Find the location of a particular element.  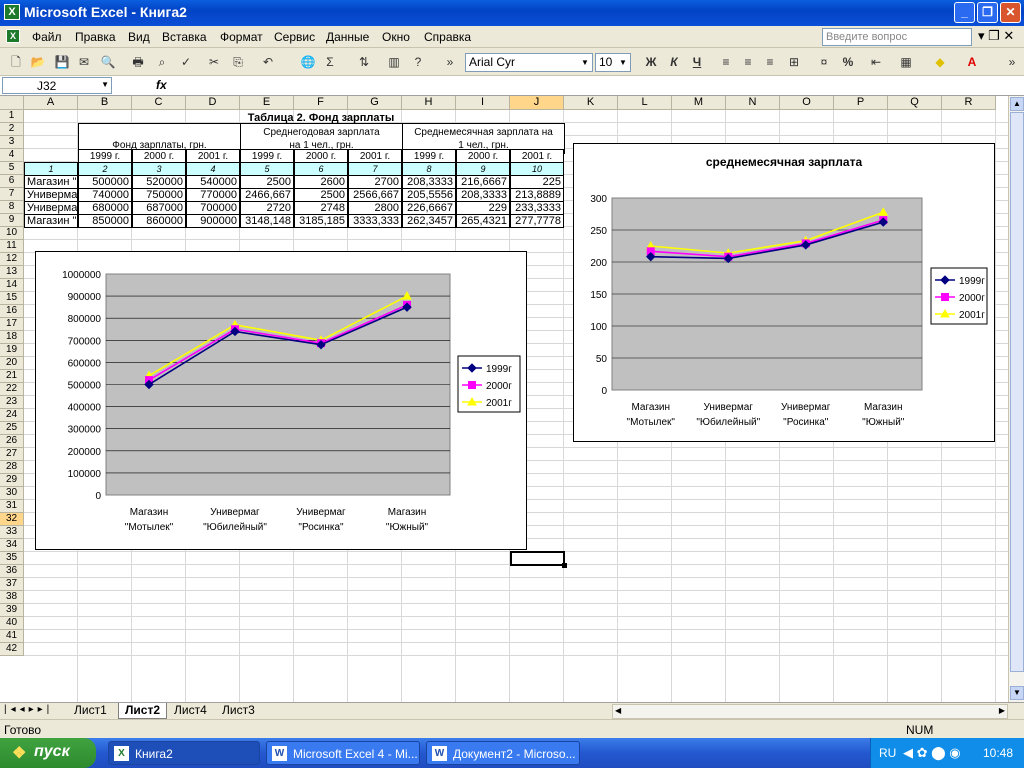

column-index: 5 is located at coordinates (267, 169).